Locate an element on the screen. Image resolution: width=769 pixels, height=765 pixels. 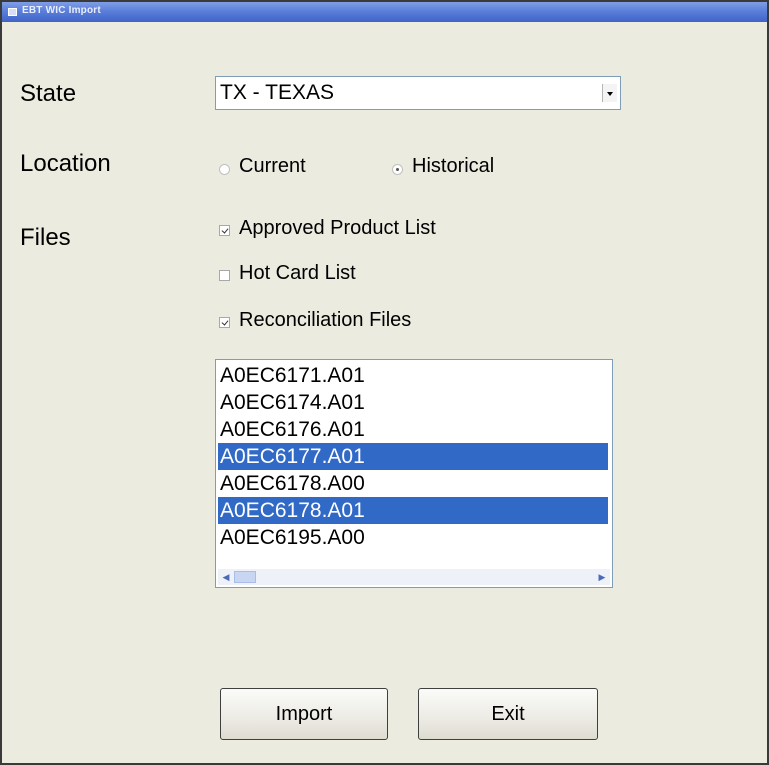
file-option-reconciliation-files-label: Reconciliation Files is located at coordinates (325, 320).